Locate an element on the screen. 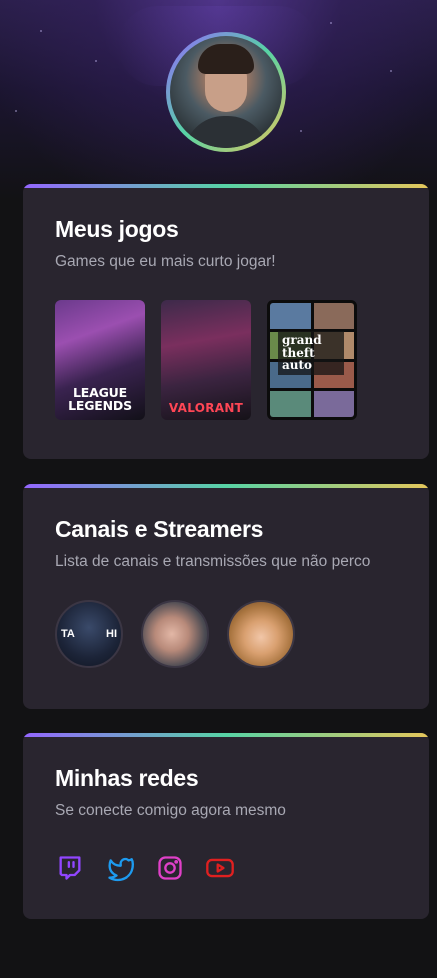  streamer-avatar: TA HI is located at coordinates (89, 634).